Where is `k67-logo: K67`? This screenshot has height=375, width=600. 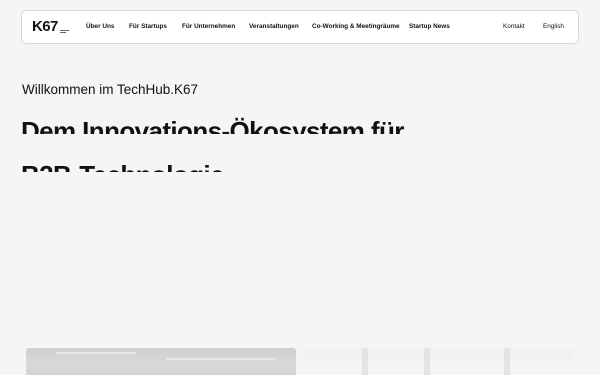
k67-logo: K67 is located at coordinates (50, 26).